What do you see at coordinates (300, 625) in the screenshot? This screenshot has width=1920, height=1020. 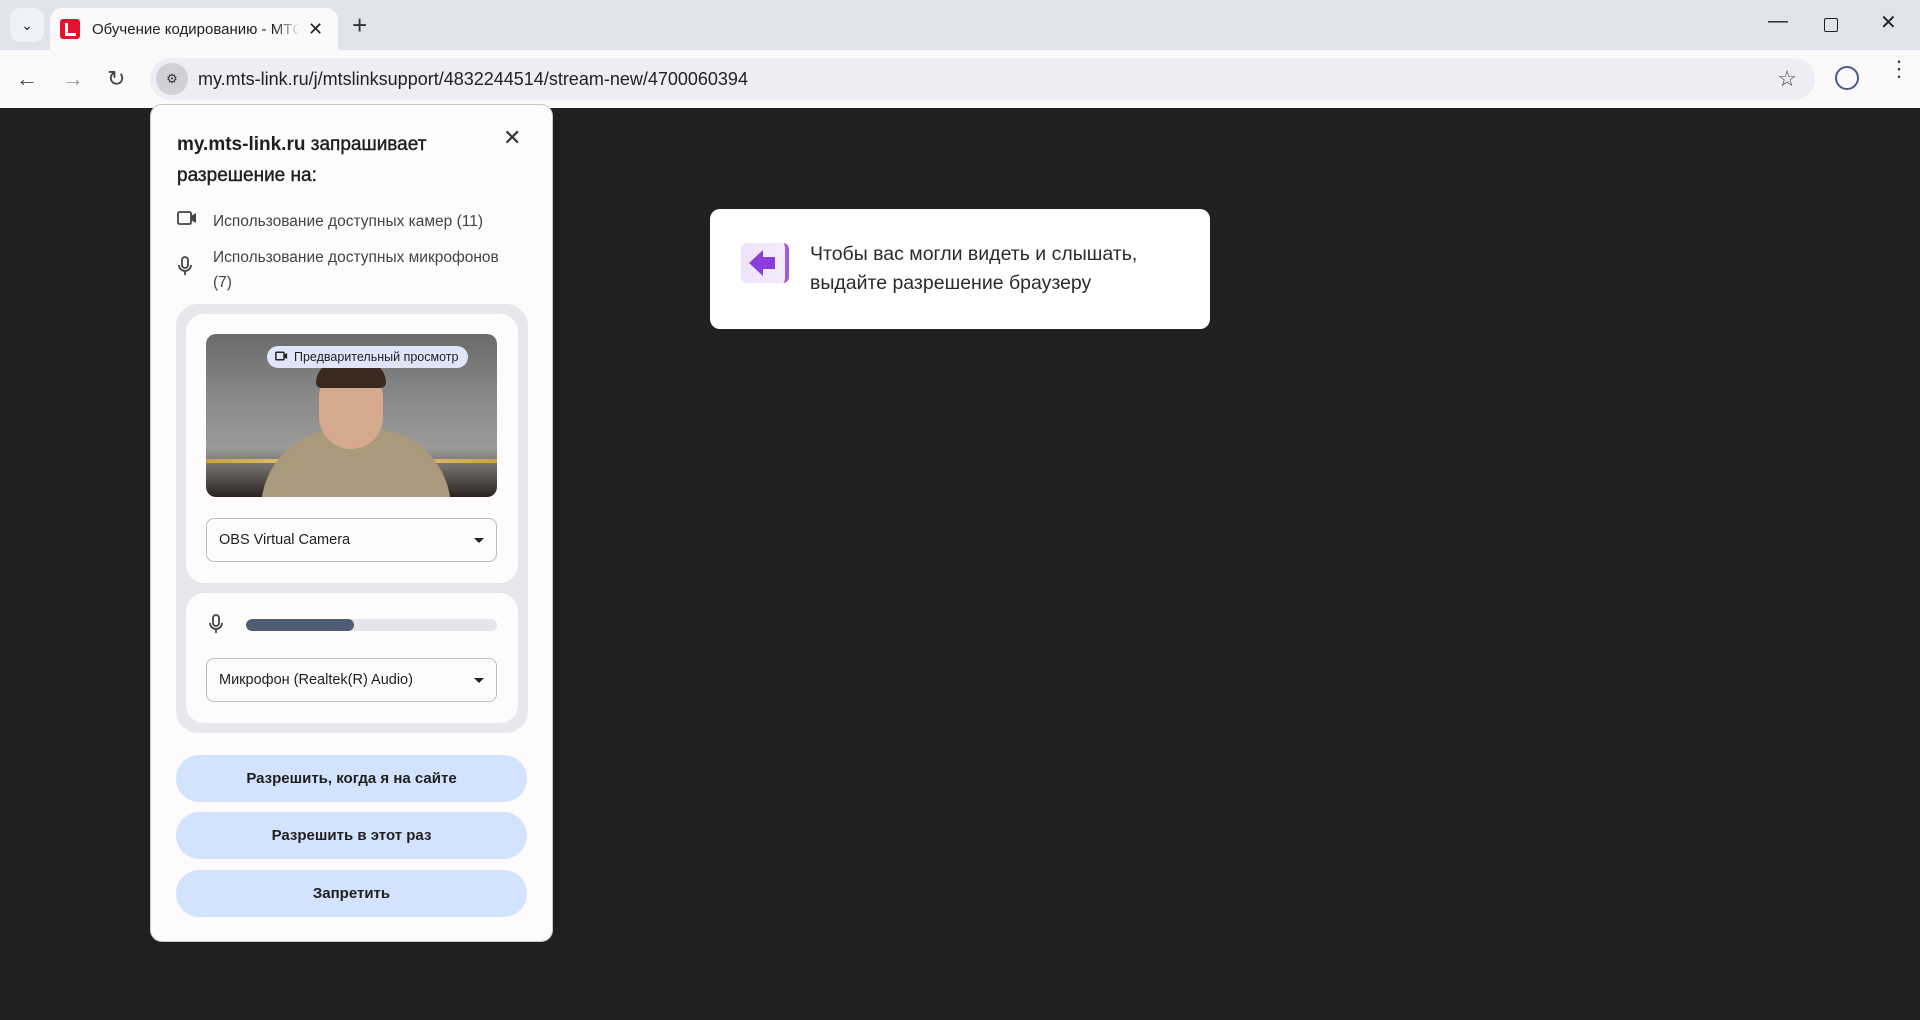 I see `mic-level-fill` at bounding box center [300, 625].